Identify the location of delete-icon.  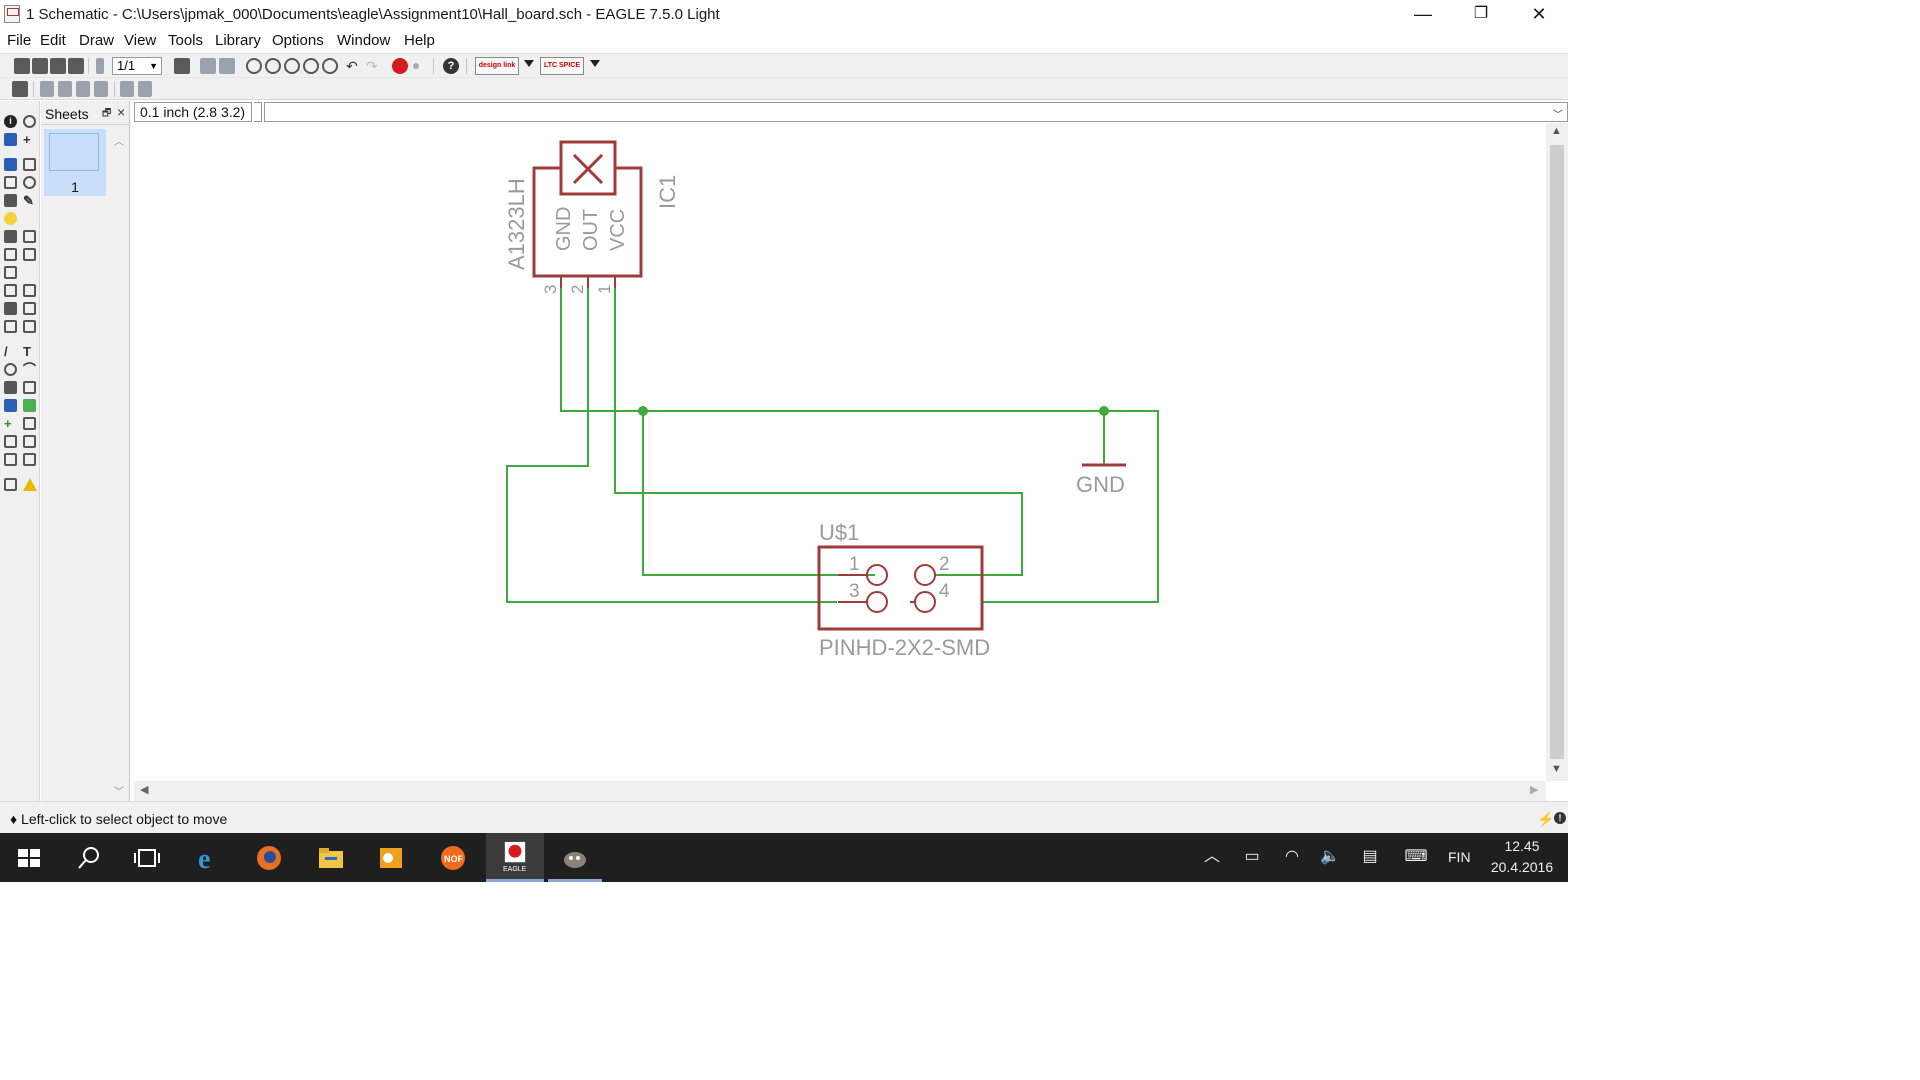
(10, 236).